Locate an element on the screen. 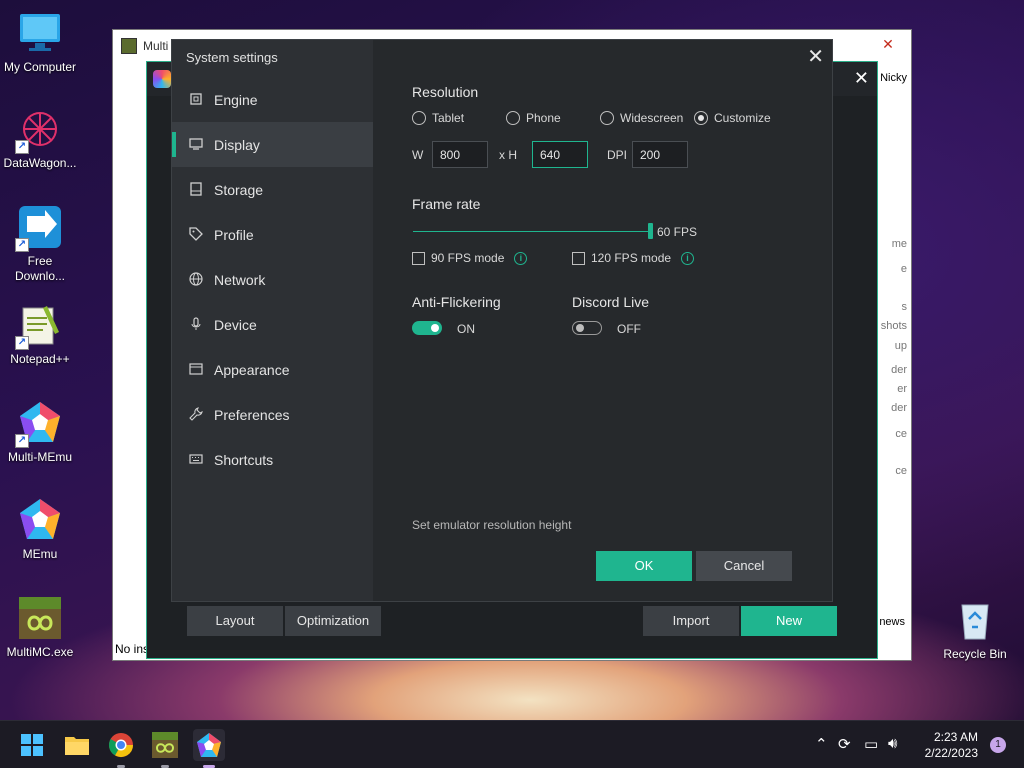  side-fragment: shots is located at coordinates (893, 326).